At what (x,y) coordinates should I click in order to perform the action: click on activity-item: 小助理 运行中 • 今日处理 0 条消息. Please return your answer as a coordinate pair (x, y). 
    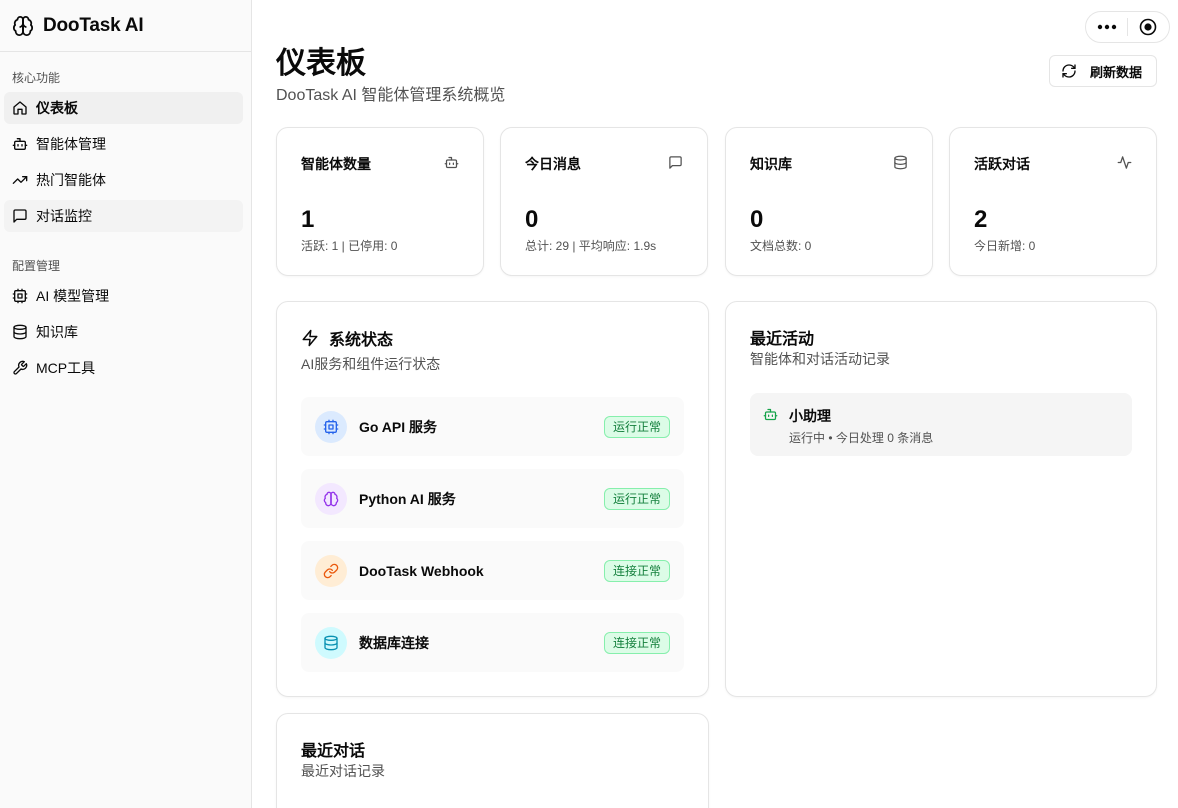
    Looking at the image, I should click on (941, 424).